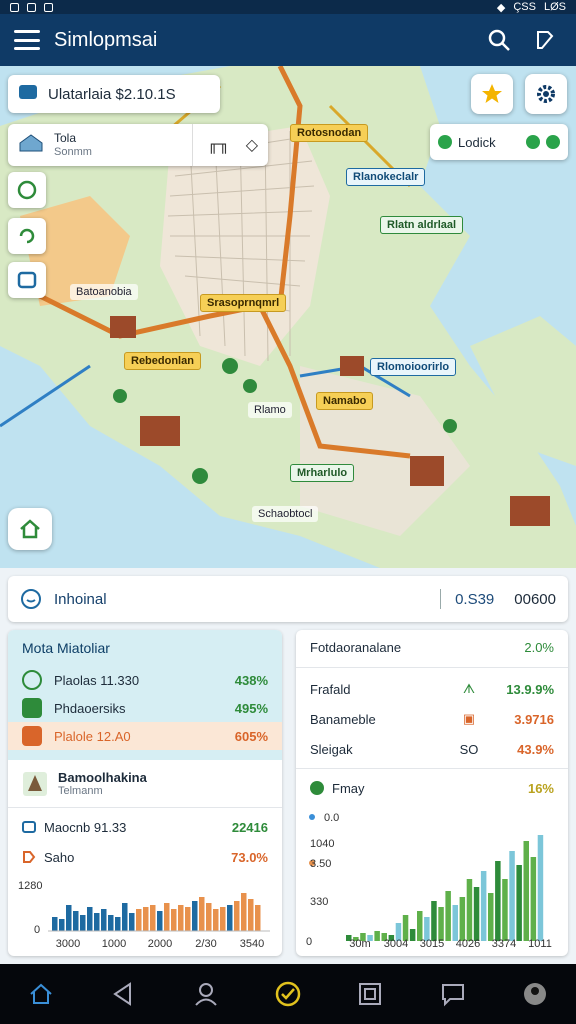 This screenshot has width=576, height=1024. I want to click on row-value: 3.9716, so click(534, 719).